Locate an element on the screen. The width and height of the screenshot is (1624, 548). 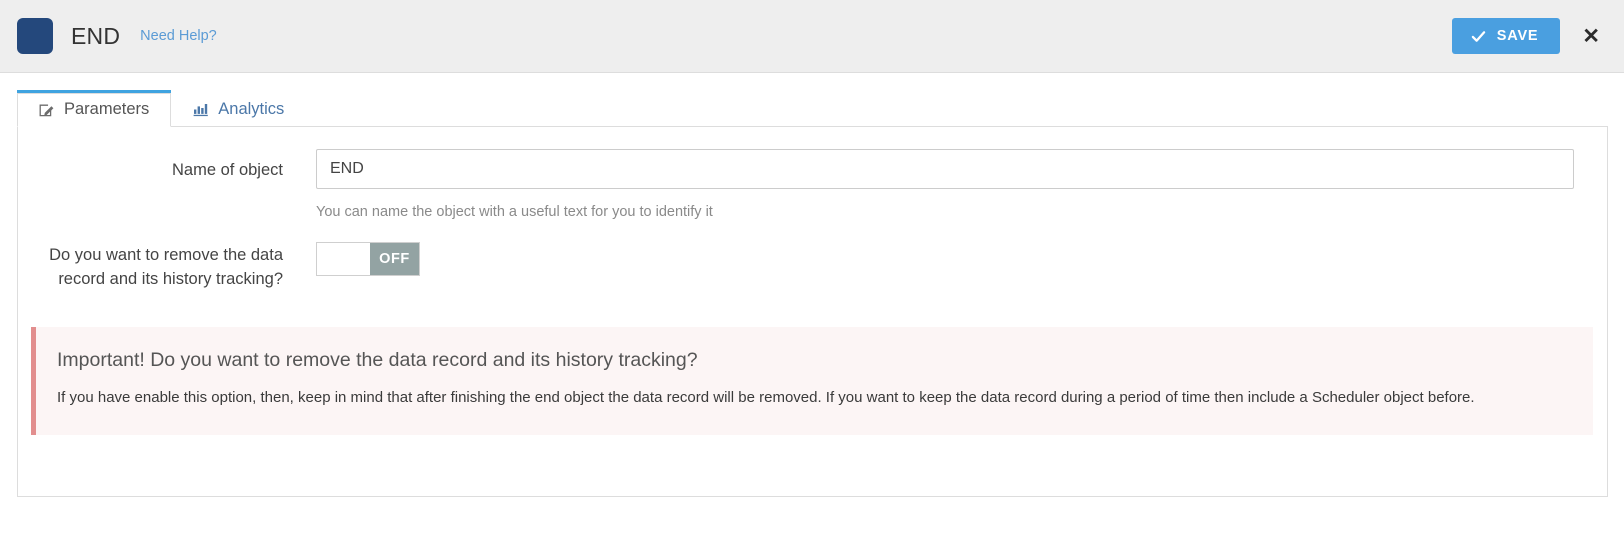
check-icon is located at coordinates (1478, 36).